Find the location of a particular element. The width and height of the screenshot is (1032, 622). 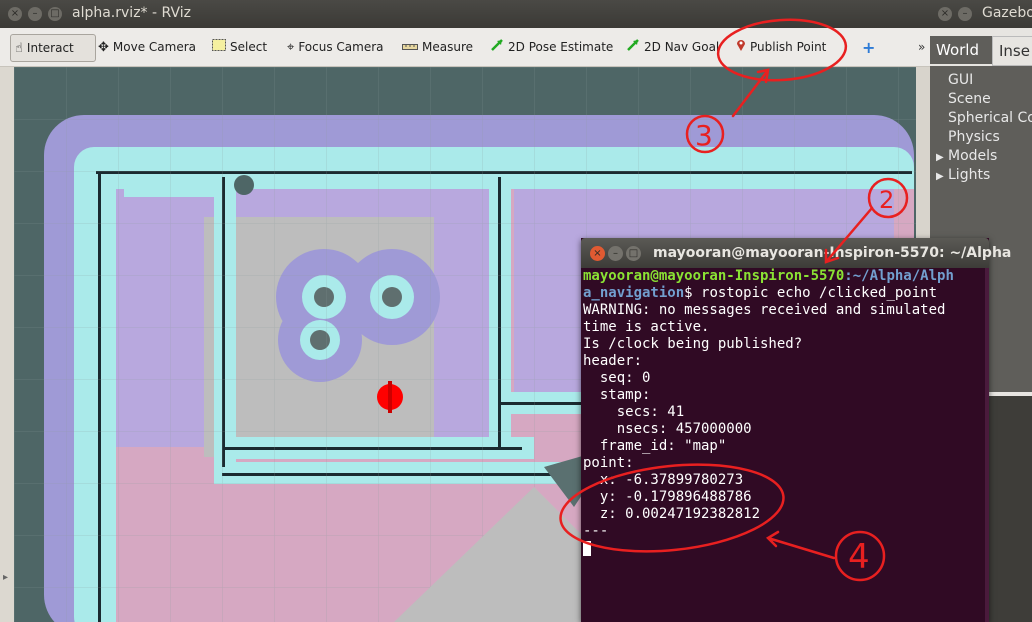

tool-label: Move Camera is located at coordinates (154, 47).